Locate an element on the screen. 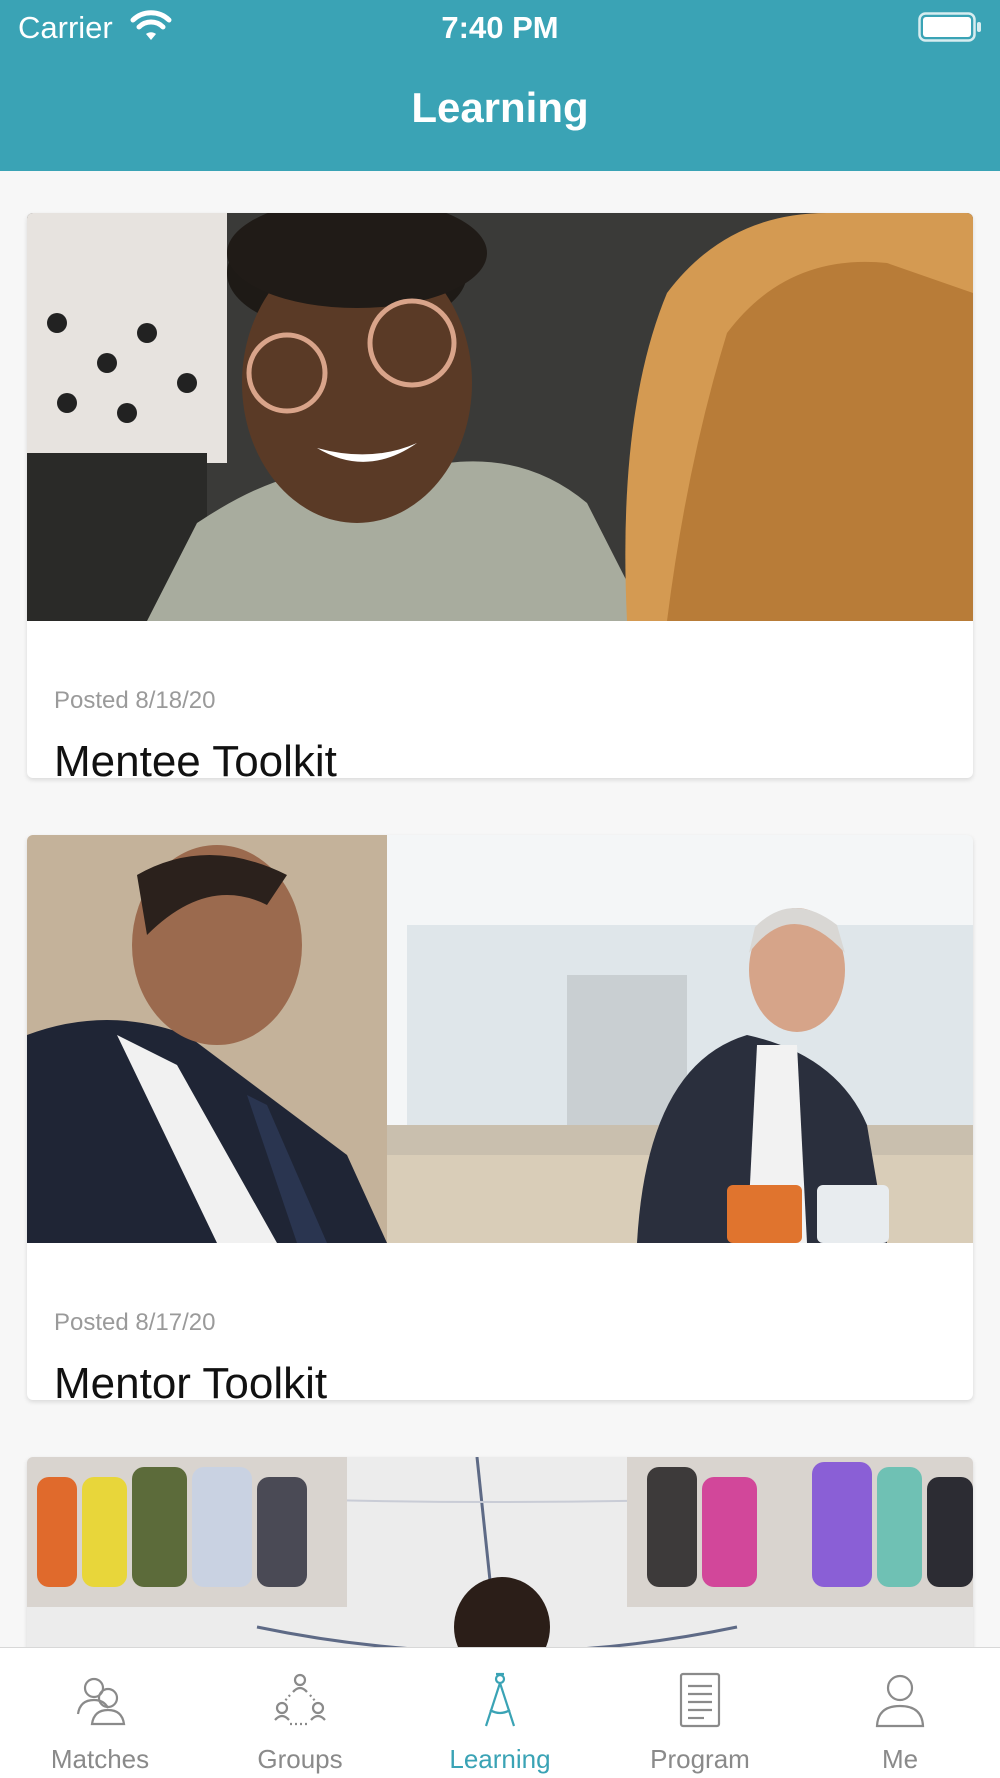  tab-label: Learning is located at coordinates (500, 1759).